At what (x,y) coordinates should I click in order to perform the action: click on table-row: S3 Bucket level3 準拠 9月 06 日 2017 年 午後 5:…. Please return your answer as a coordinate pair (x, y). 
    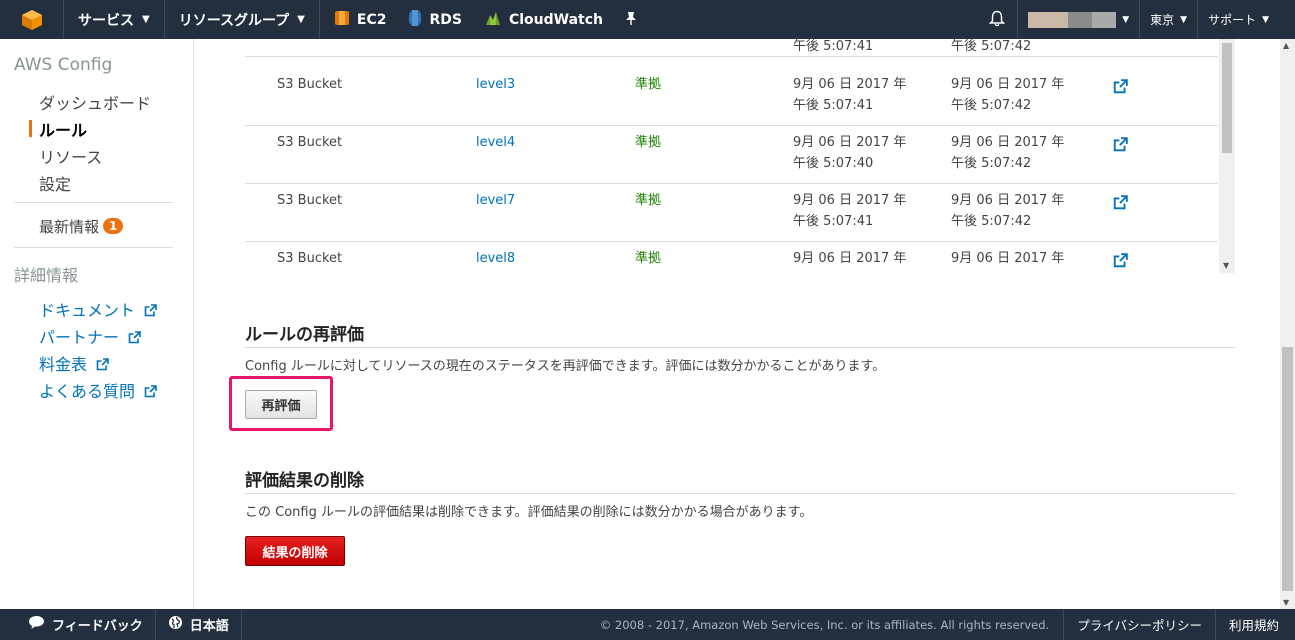
    Looking at the image, I should click on (731, 97).